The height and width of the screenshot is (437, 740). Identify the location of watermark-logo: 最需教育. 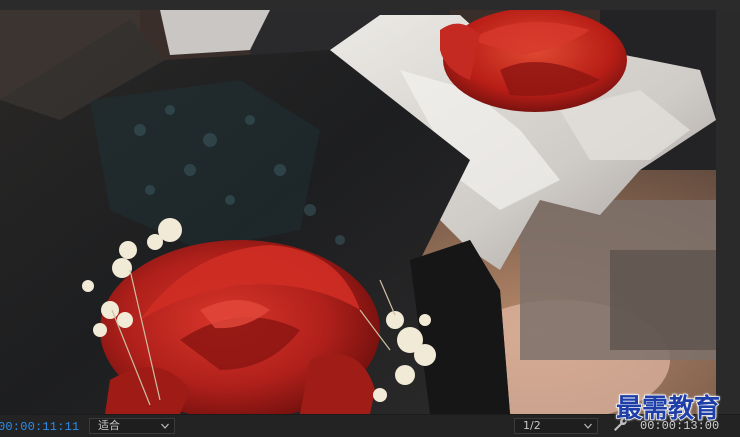
(668, 408).